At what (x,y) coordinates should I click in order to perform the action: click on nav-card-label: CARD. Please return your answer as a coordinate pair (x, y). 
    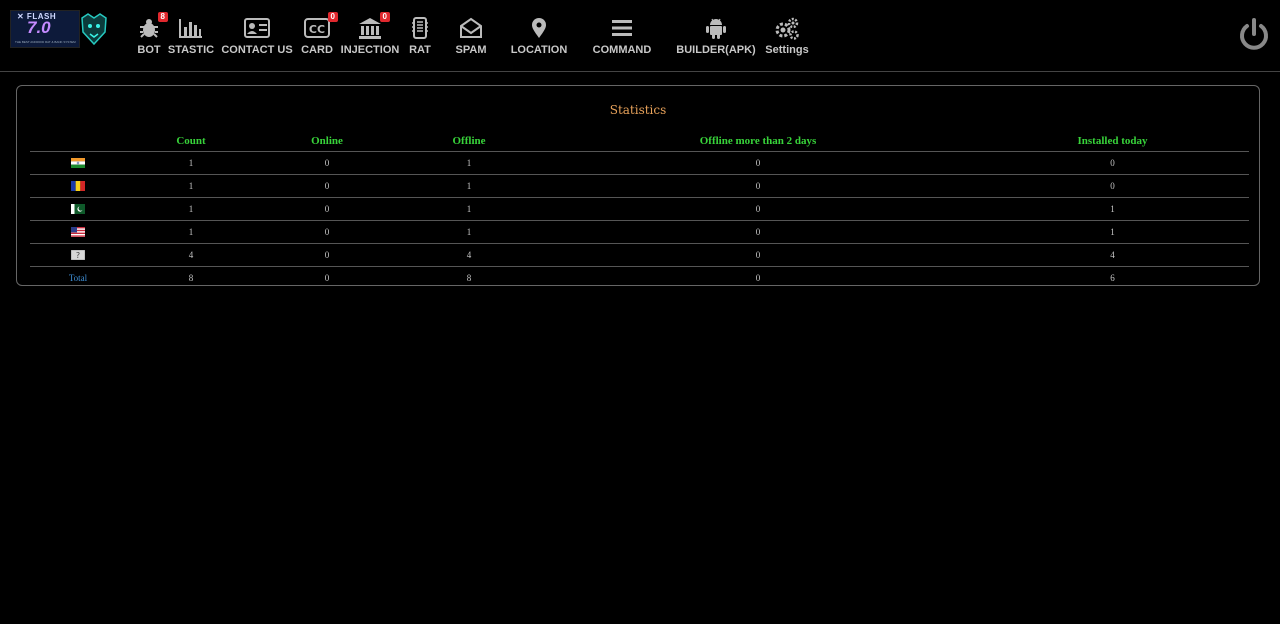
    Looking at the image, I should click on (317, 50).